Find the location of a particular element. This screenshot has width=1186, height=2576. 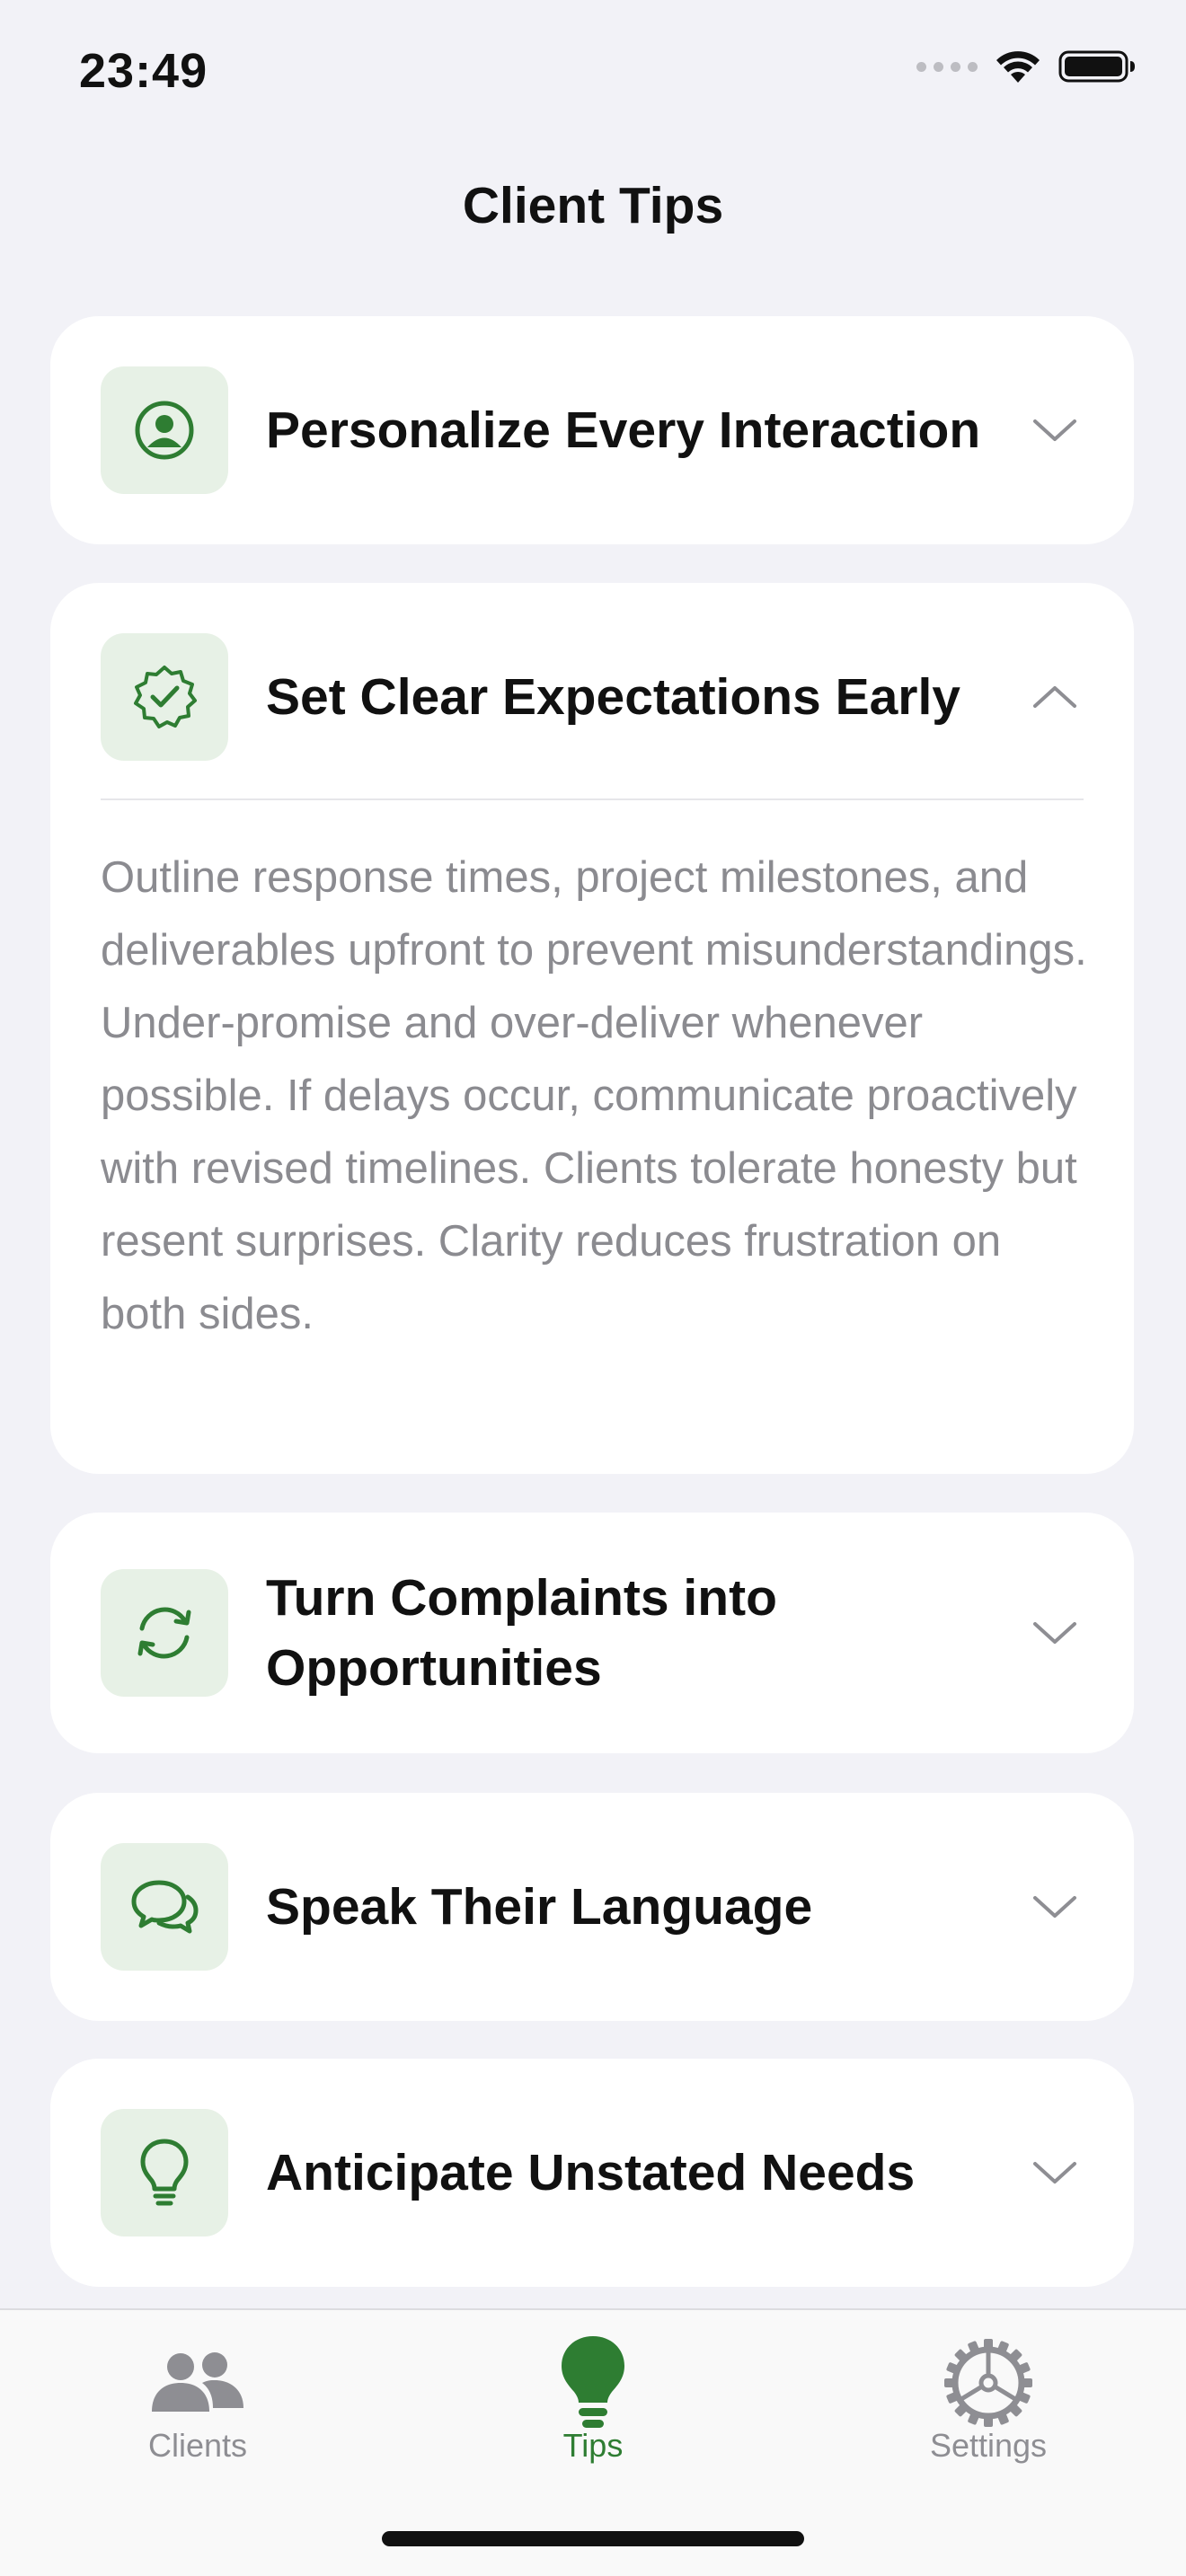

tab-clients: Clients is located at coordinates (197, 2400).